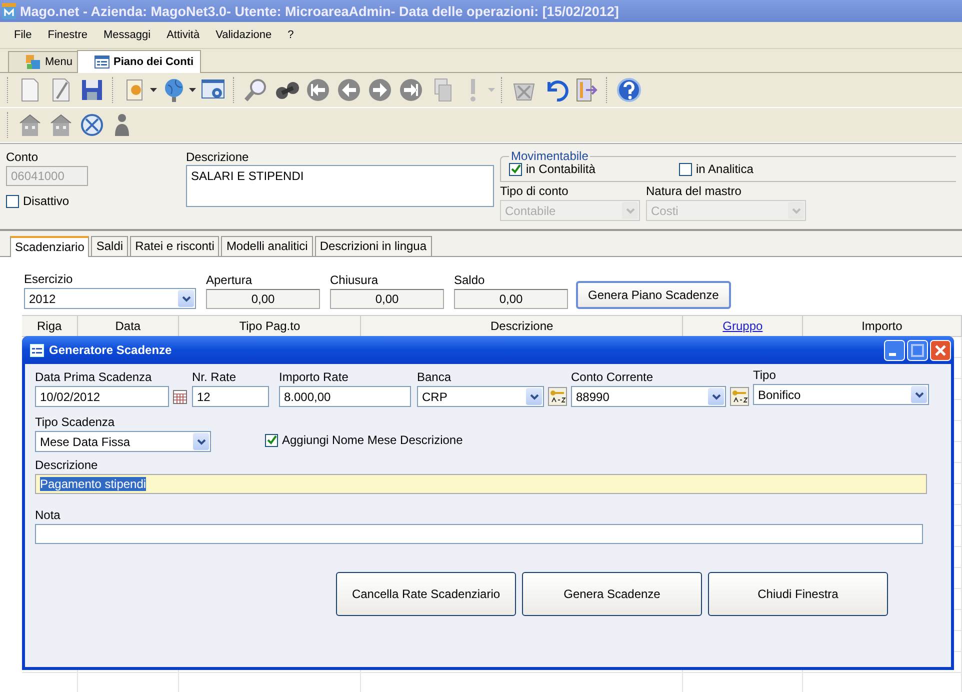 The image size is (962, 692). I want to click on description-field: Pagamento stipendi, so click(481, 484).